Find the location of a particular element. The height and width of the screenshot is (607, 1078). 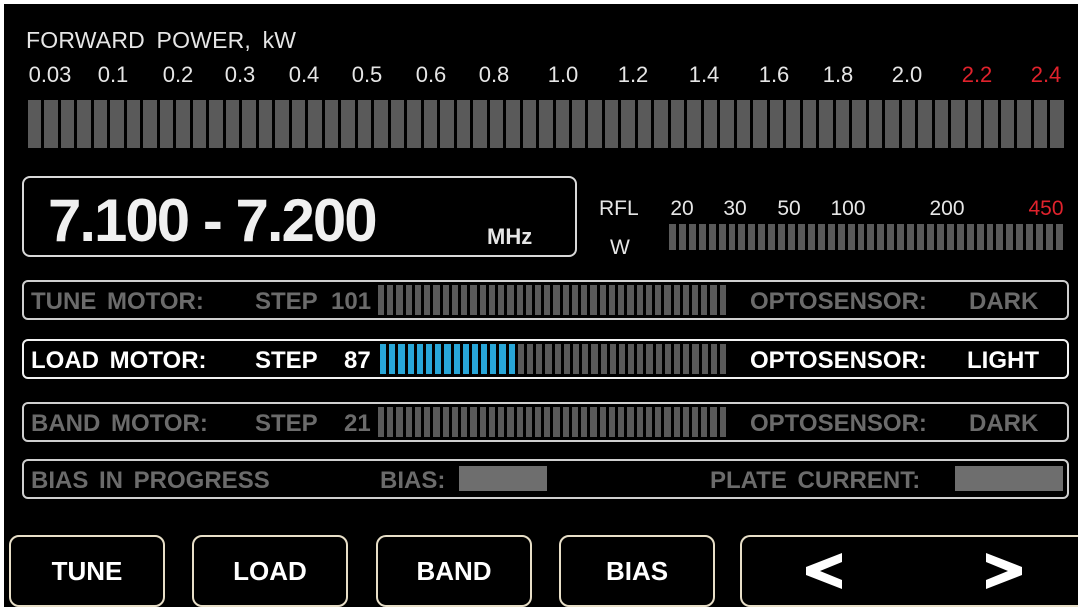

load-button: LOAD is located at coordinates (270, 571).